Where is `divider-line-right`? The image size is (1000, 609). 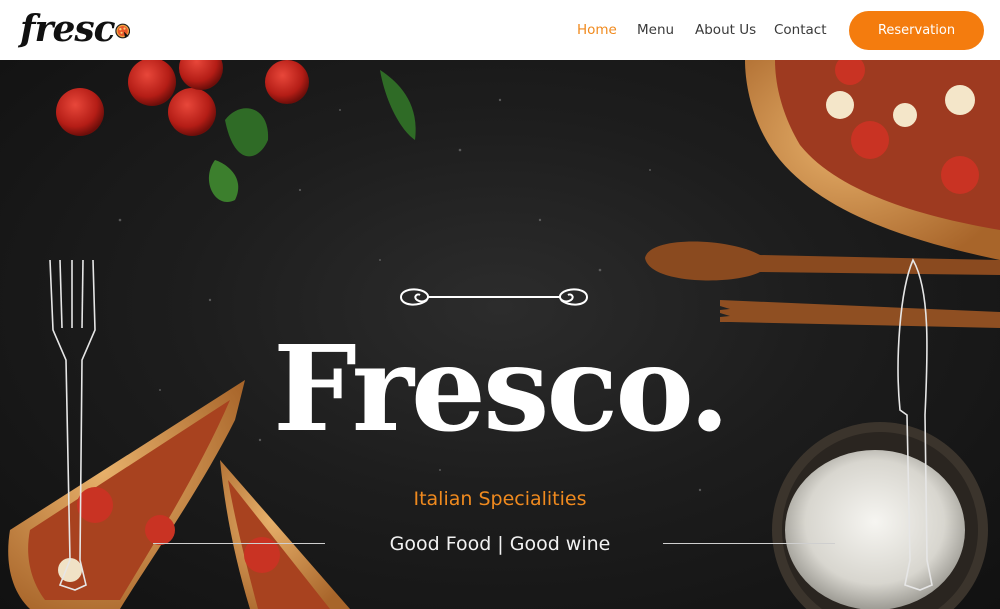
divider-line-right is located at coordinates (749, 543).